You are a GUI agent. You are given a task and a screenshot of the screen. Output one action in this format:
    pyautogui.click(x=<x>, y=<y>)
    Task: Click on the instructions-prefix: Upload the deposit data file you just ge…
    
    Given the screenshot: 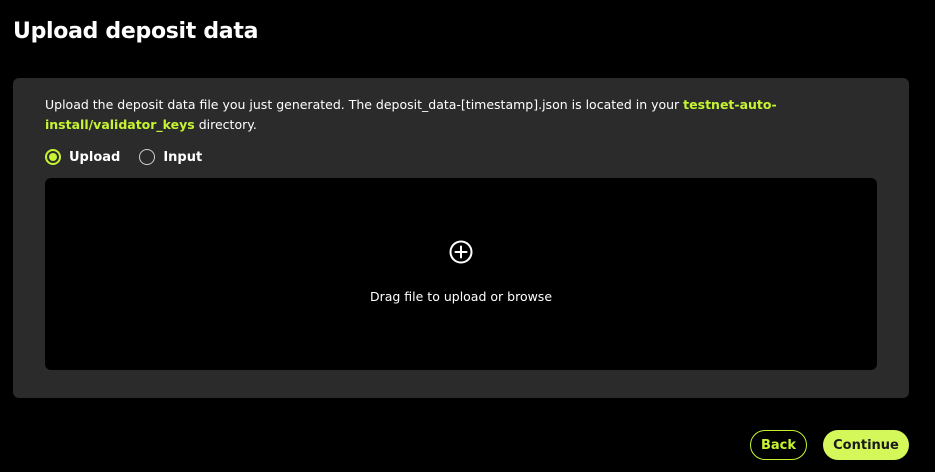 What is the action you would take?
    pyautogui.click(x=364, y=104)
    